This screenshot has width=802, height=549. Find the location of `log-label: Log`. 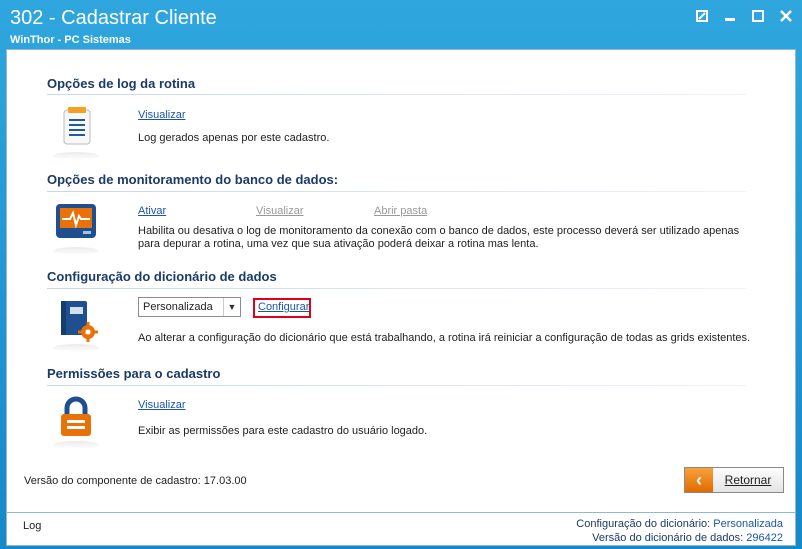

log-label: Log is located at coordinates (32, 526).